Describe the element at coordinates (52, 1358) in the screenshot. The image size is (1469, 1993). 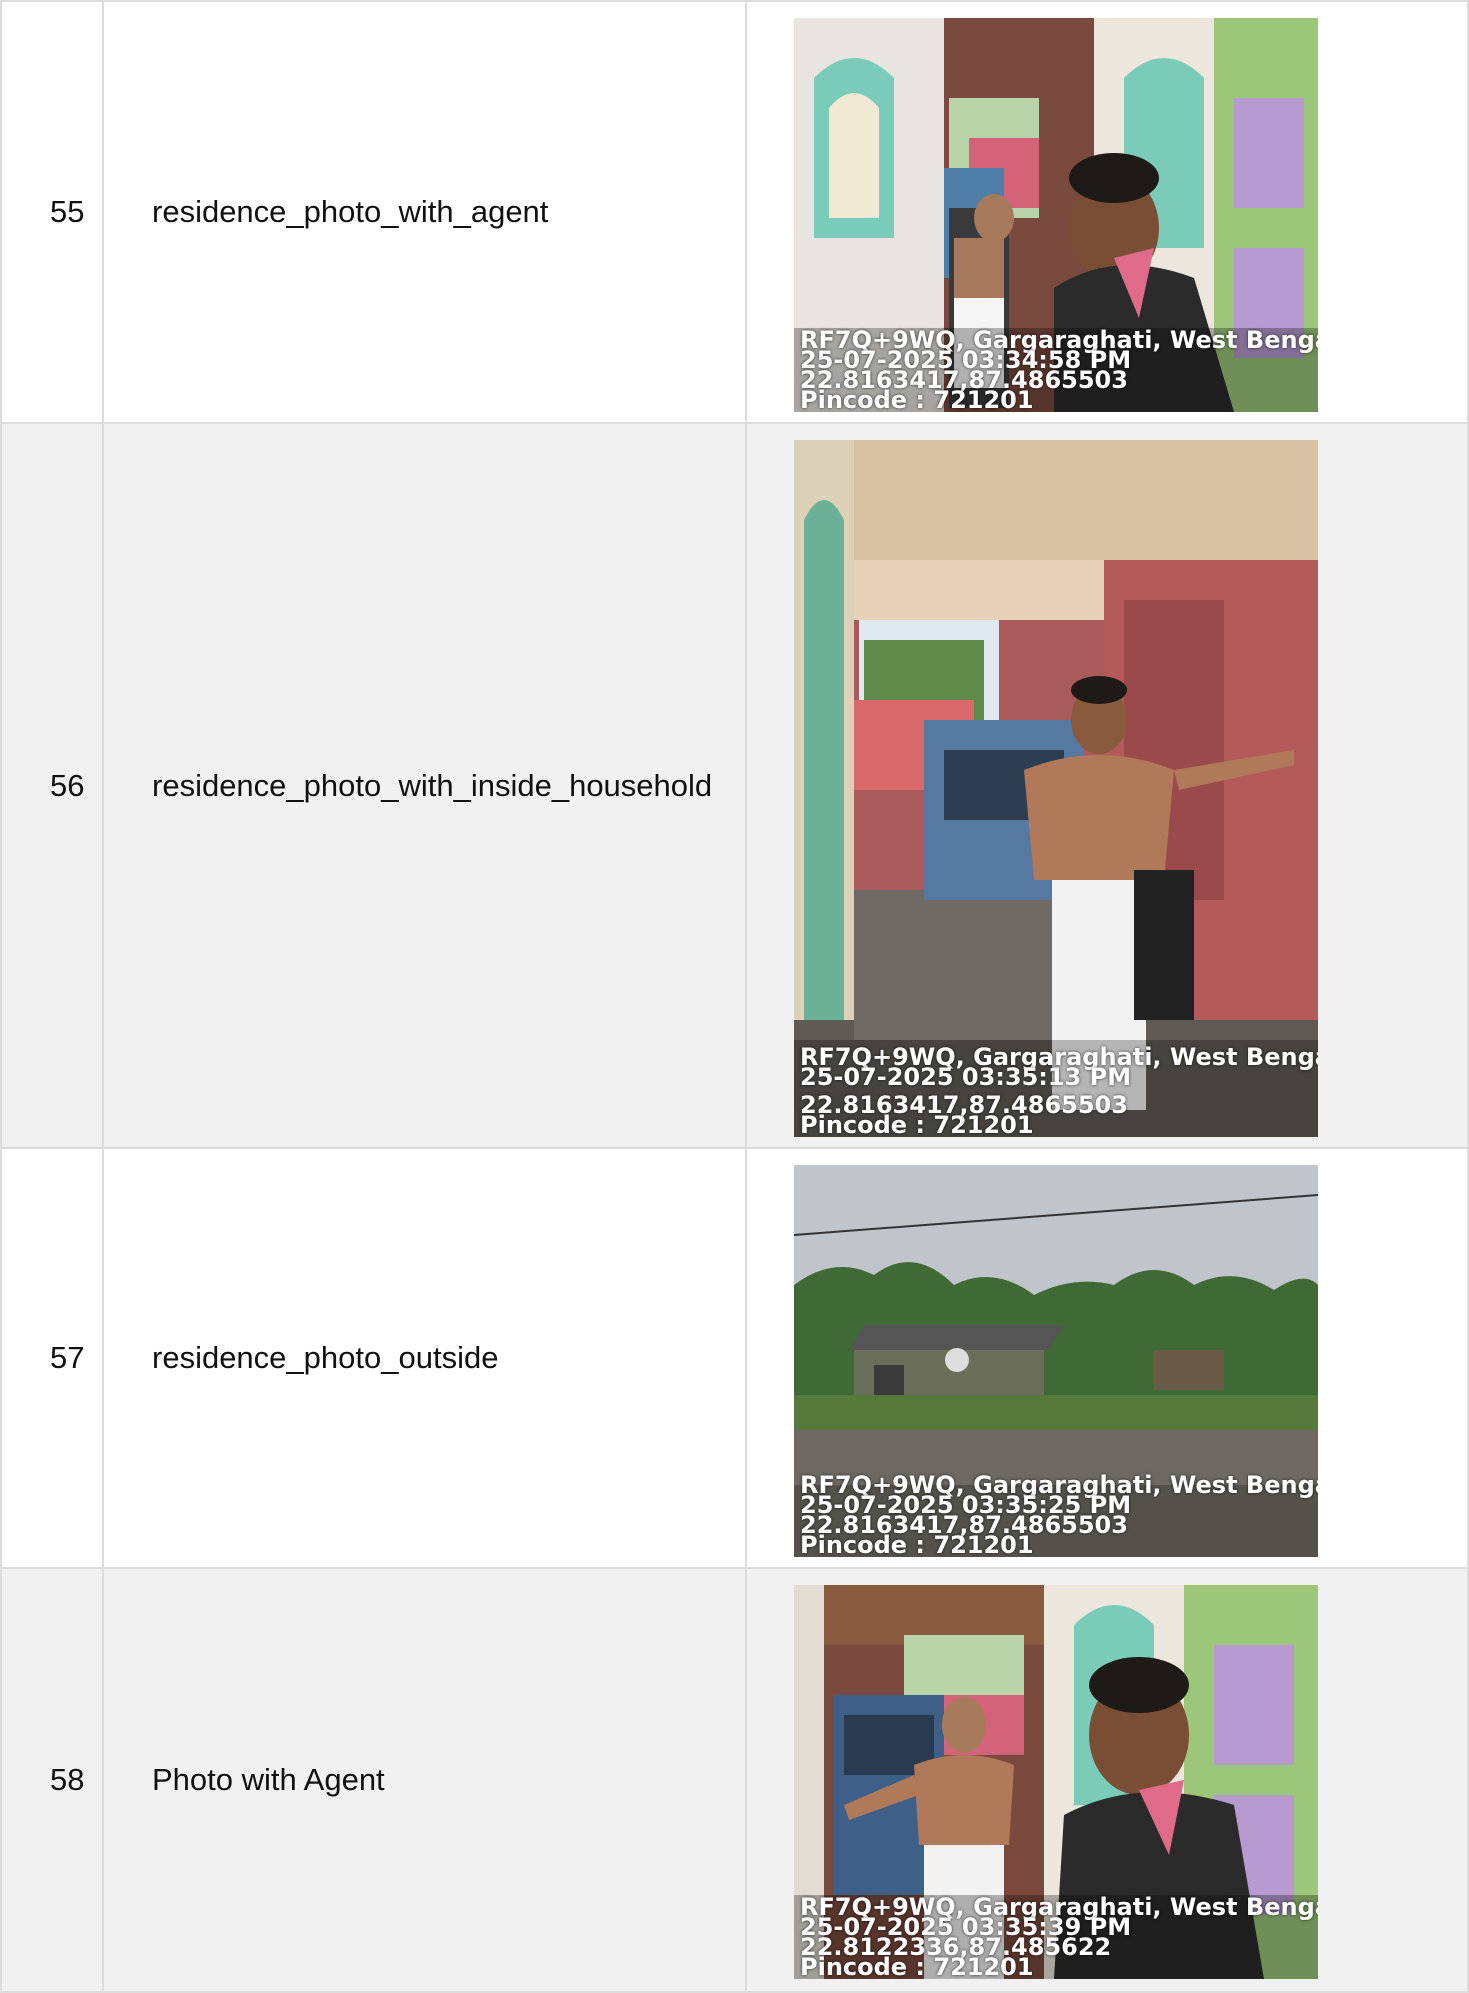
I see `row-number: 57` at that location.